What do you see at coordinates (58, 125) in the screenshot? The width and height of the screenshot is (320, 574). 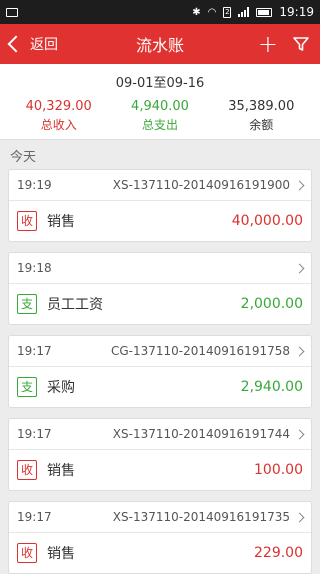 I see `income-label: 总收入` at bounding box center [58, 125].